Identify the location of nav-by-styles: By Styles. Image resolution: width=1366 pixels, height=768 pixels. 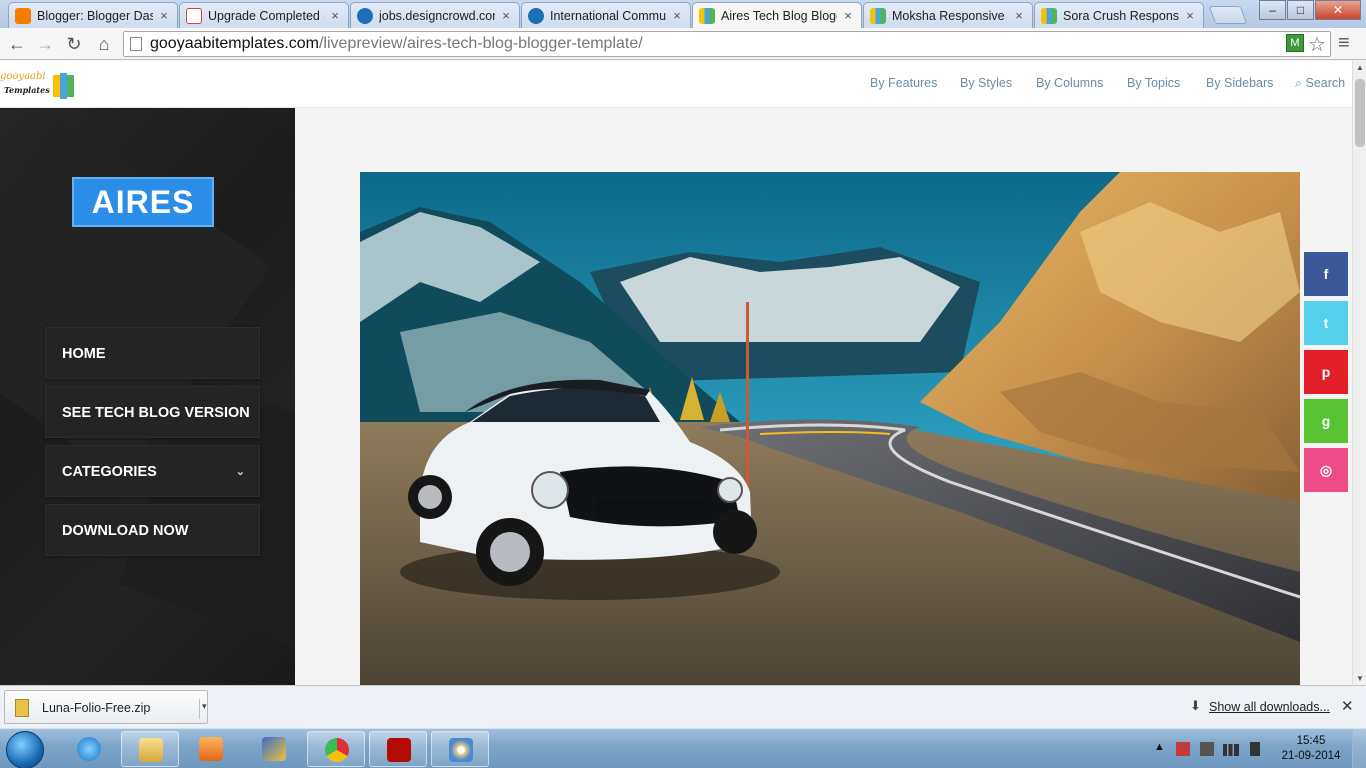
(986, 83).